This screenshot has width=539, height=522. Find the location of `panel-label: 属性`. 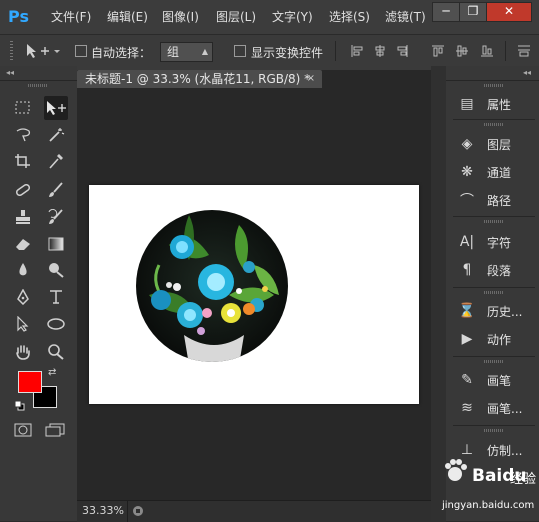

panel-label: 属性 is located at coordinates (499, 104).